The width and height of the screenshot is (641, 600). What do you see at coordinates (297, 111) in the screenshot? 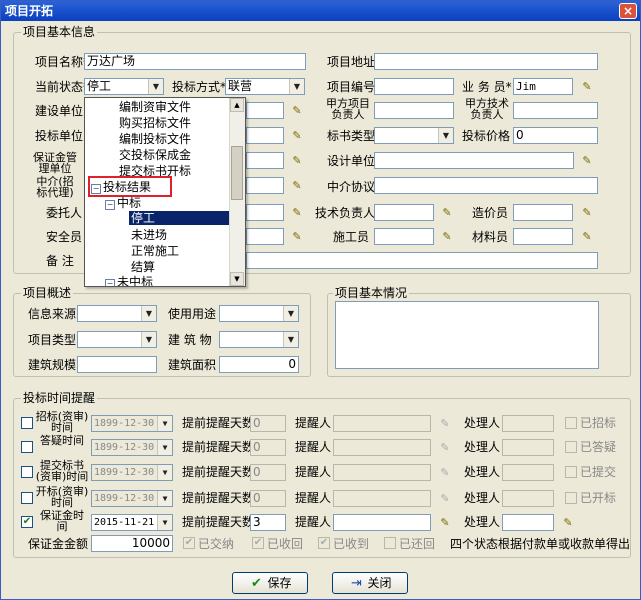
I see `pick-build-unit-icon: ✎` at bounding box center [297, 111].